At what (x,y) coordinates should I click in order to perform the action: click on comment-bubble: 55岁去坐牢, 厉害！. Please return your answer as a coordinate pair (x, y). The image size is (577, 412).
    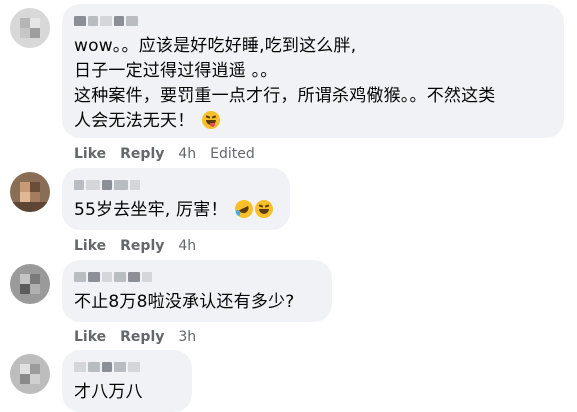
    Looking at the image, I should click on (176, 199).